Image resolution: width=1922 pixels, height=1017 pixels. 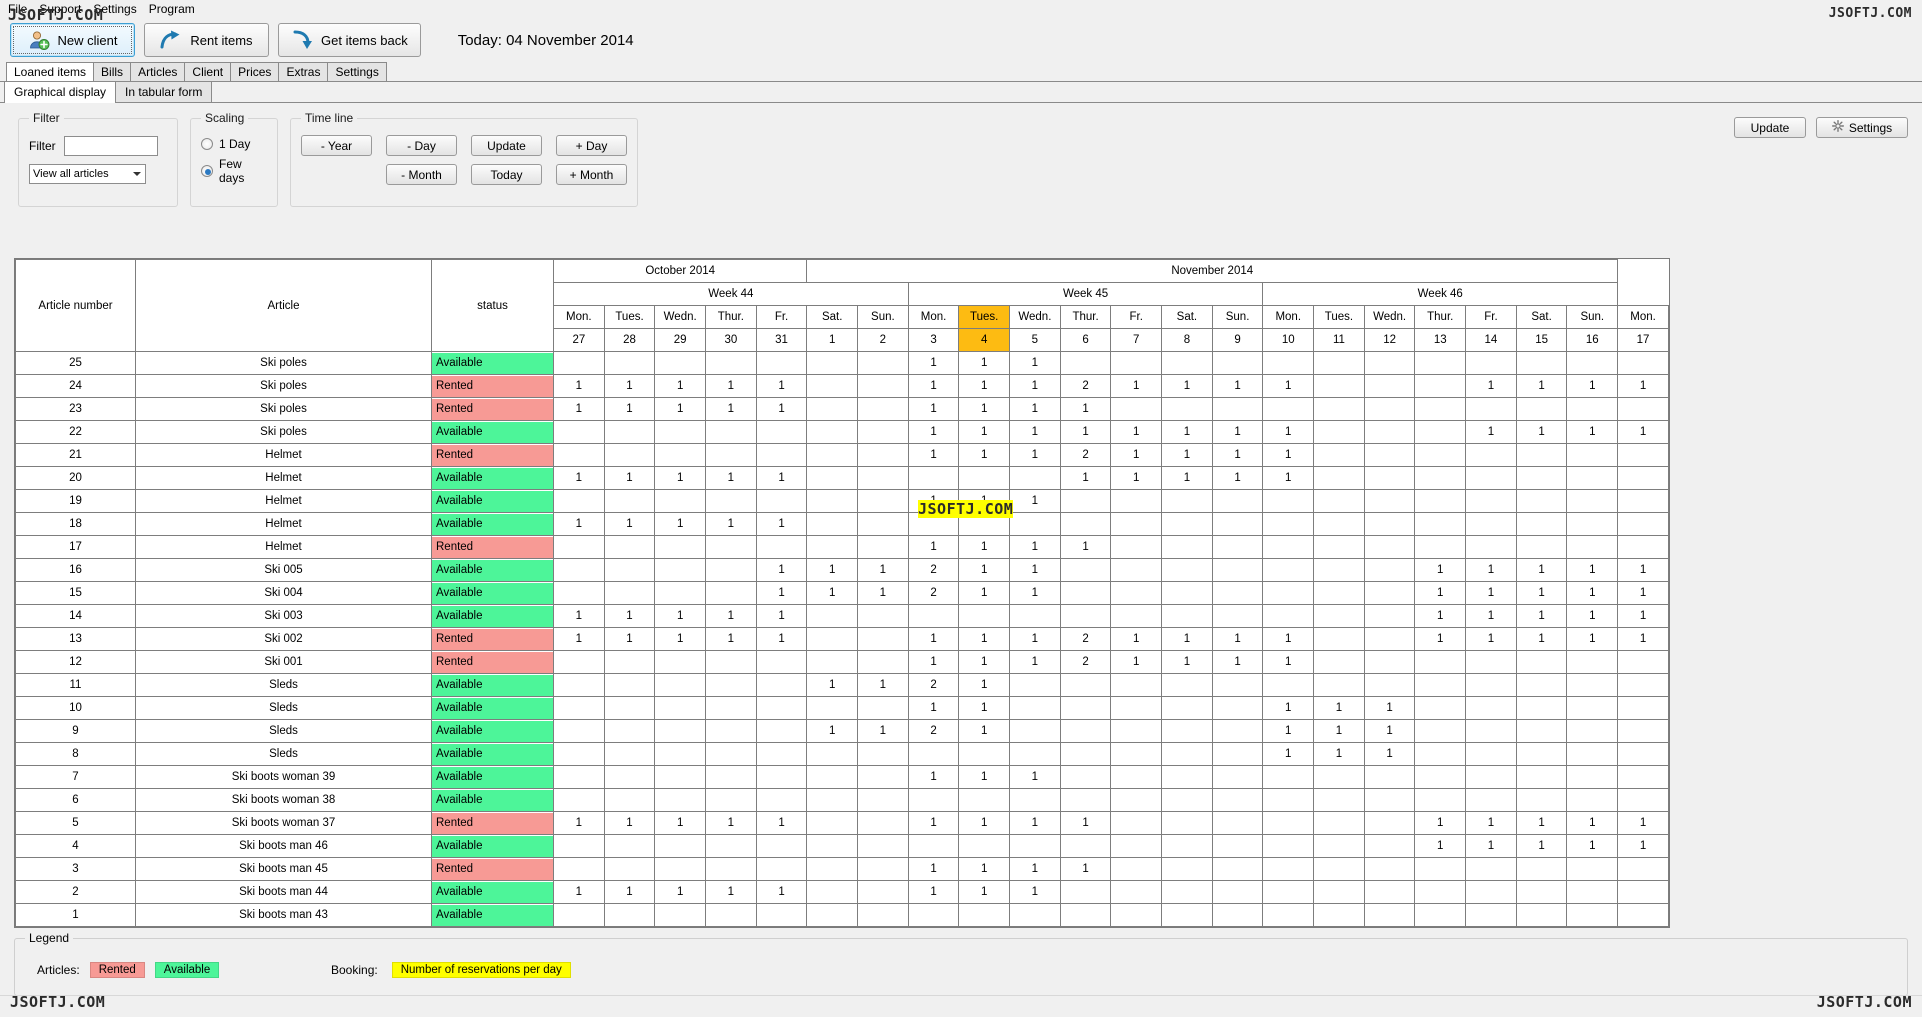 What do you see at coordinates (1136, 639) in the screenshot?
I see `cell-booking-day-12: 1` at bounding box center [1136, 639].